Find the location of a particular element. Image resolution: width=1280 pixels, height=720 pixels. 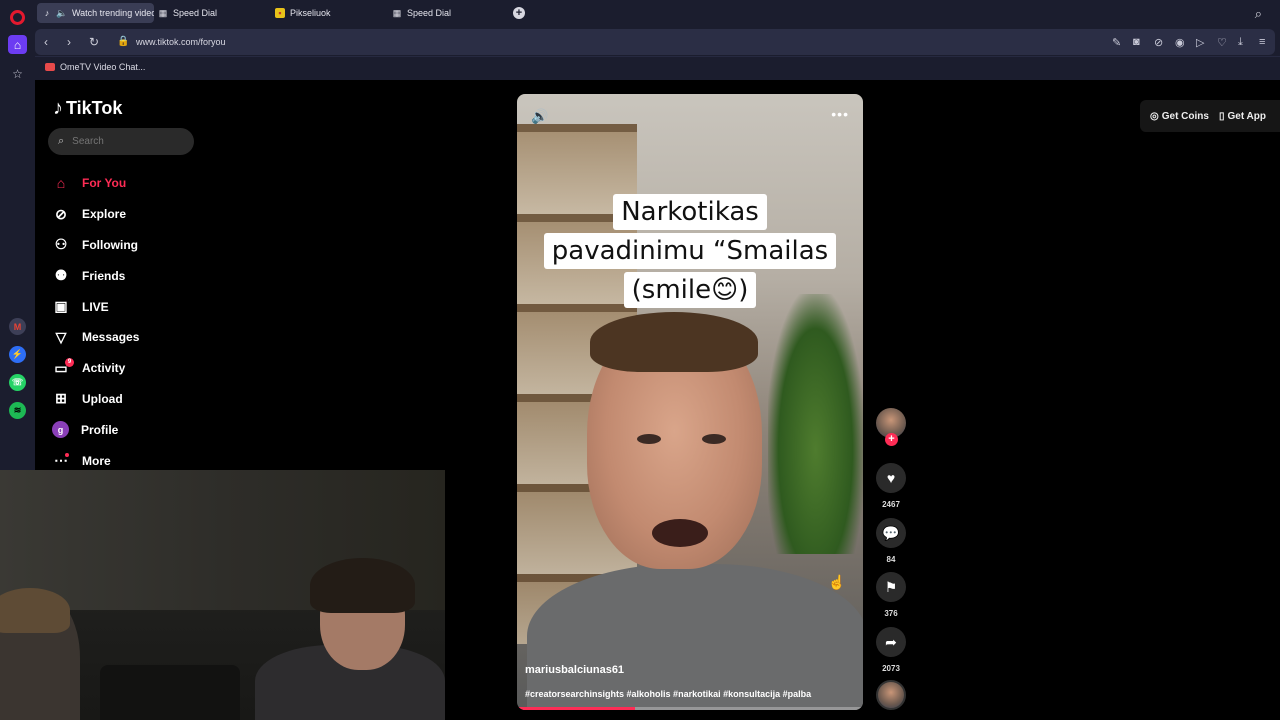

new-tab-button: + is located at coordinates (519, 13).